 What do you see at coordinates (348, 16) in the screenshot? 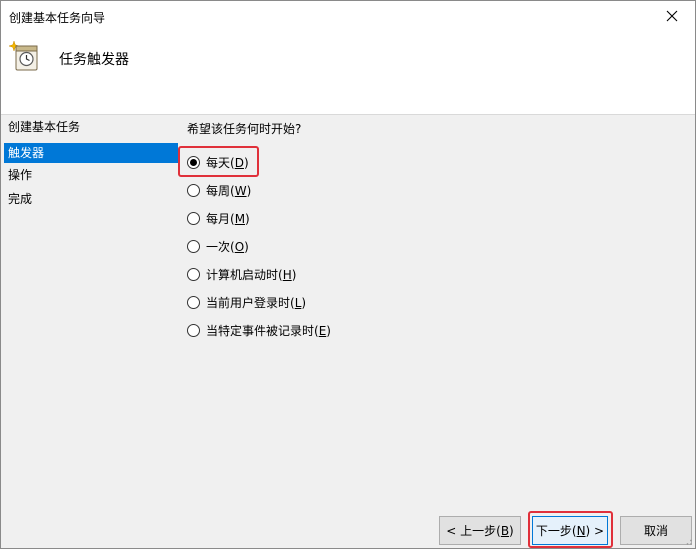
I see `title-bar: 创建基本任务向导` at bounding box center [348, 16].